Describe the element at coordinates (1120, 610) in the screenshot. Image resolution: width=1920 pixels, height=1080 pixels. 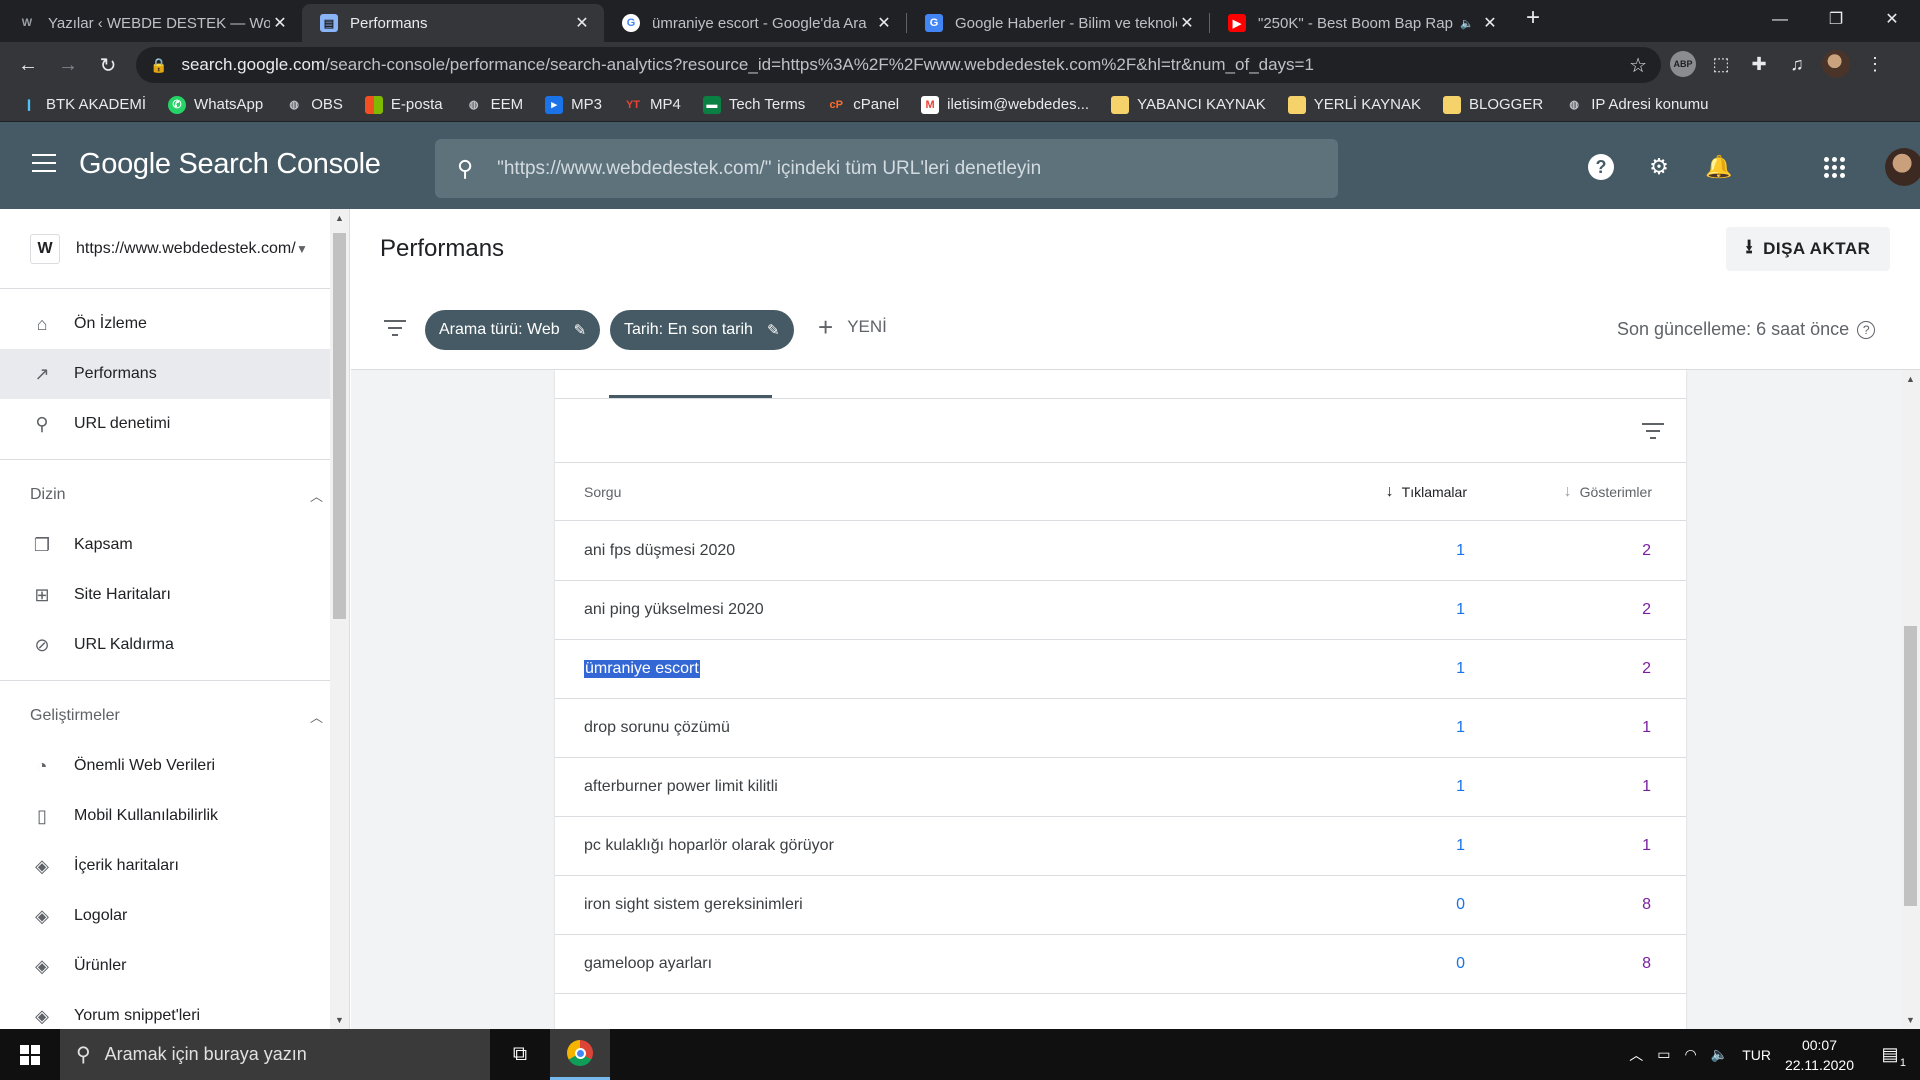
I see `table-row: ani ping yükselmesi 2020 1 2` at that location.